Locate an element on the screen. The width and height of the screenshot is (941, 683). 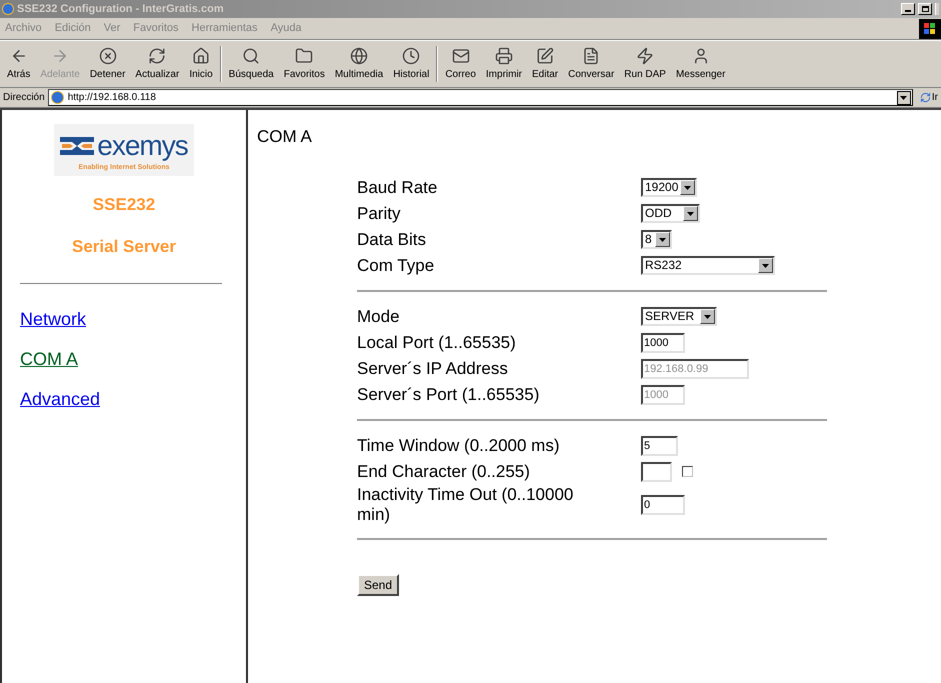
toolbar-button: Conversar is located at coordinates (591, 64).